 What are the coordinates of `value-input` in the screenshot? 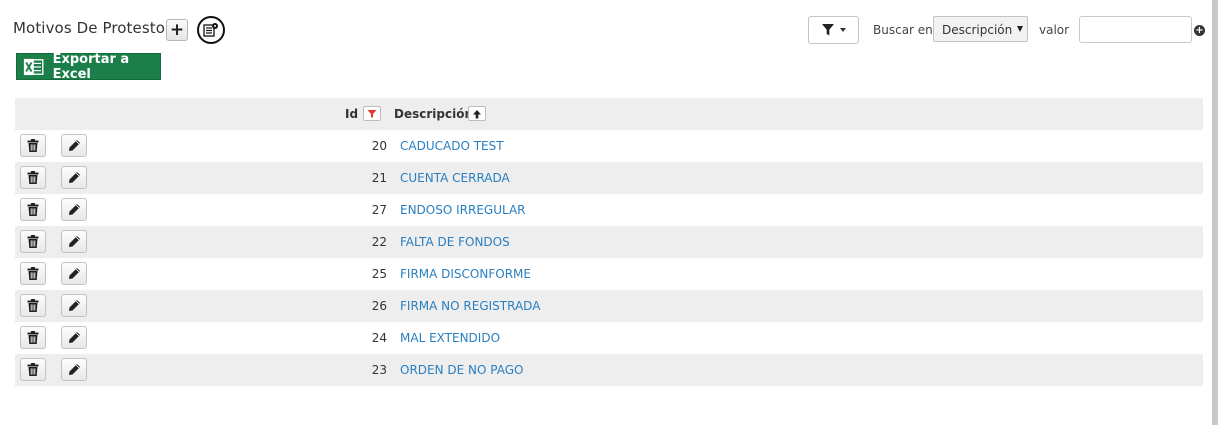 It's located at (1135, 29).